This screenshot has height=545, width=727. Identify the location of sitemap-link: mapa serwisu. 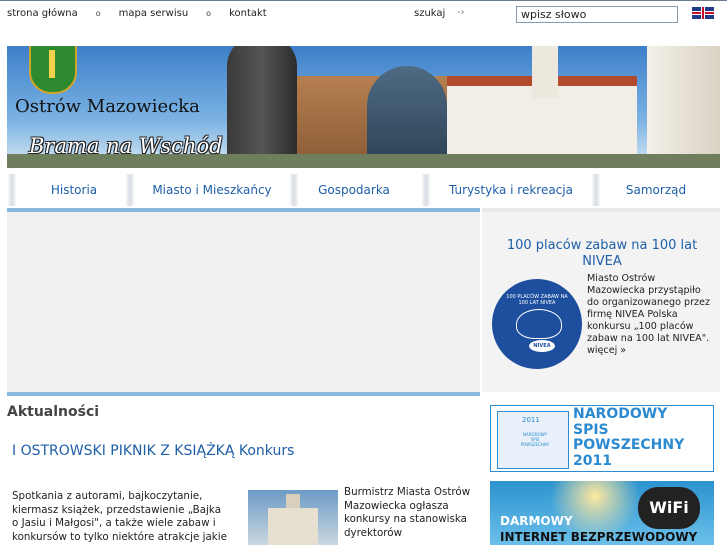
(154, 13).